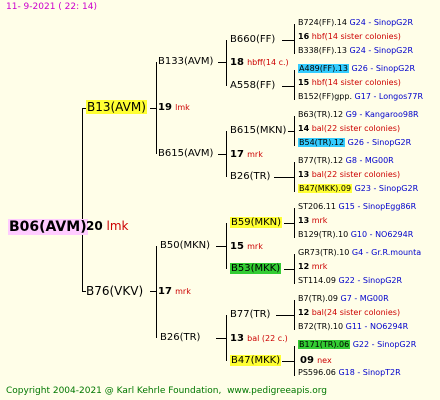  Describe the element at coordinates (107, 226) in the screenshot. I see `root-grade: 20 lmk` at that location.